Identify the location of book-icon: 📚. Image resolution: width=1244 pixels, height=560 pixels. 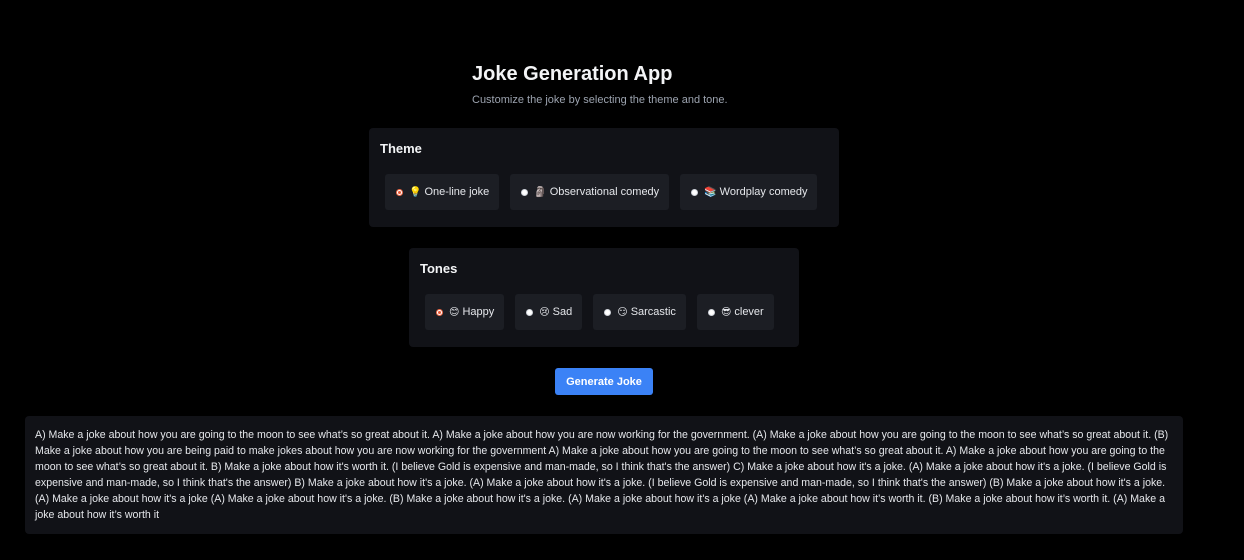
(710, 192).